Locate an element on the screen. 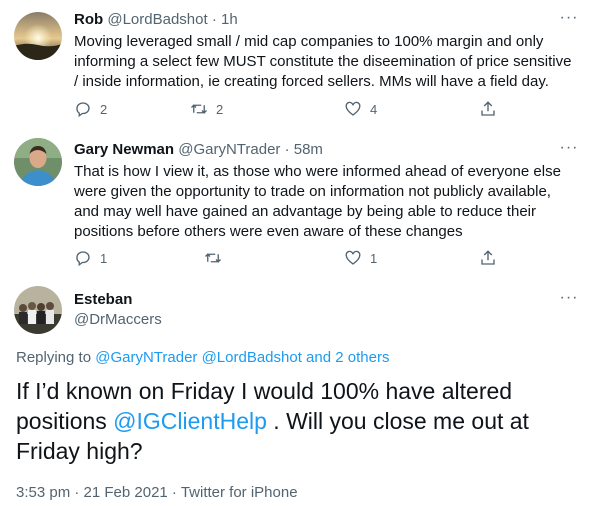 The width and height of the screenshot is (595, 506). user-handle: @LordBadshot is located at coordinates (157, 19).